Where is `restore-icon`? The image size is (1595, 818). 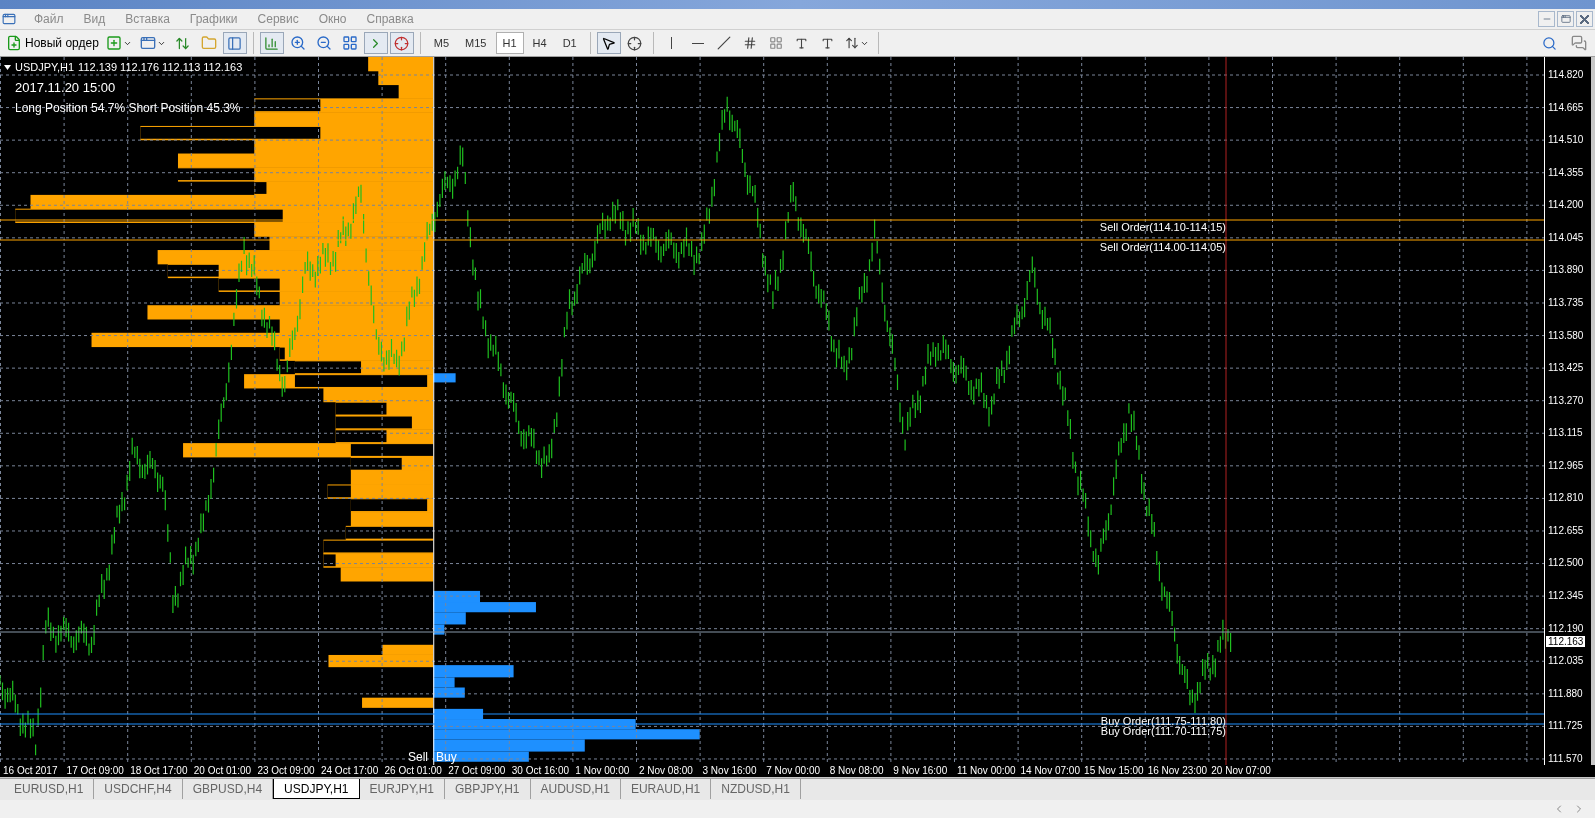 restore-icon is located at coordinates (1565, 19).